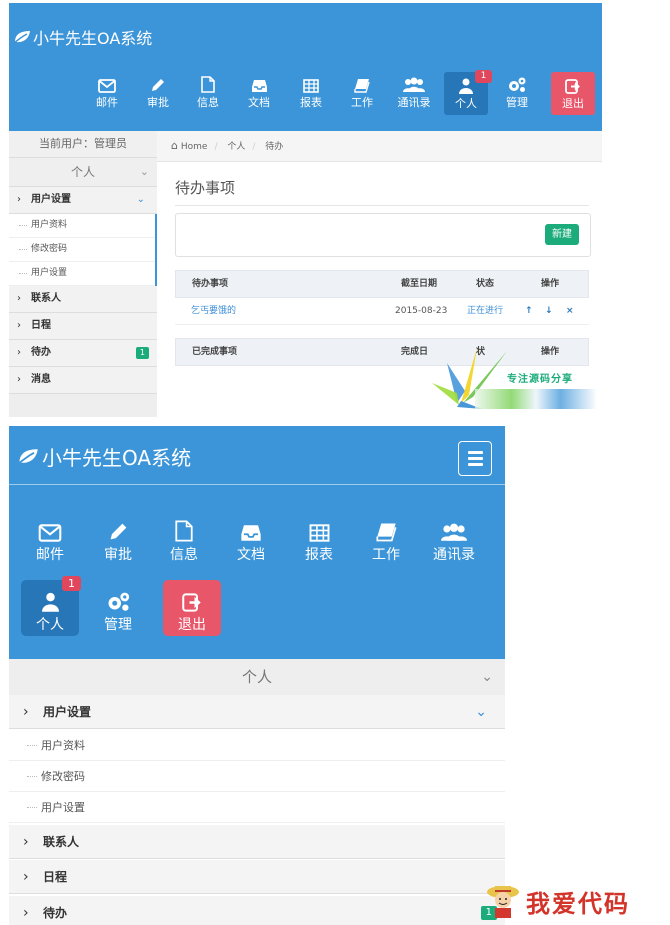 This screenshot has width=670, height=925. I want to click on file-icon, so click(184, 531).